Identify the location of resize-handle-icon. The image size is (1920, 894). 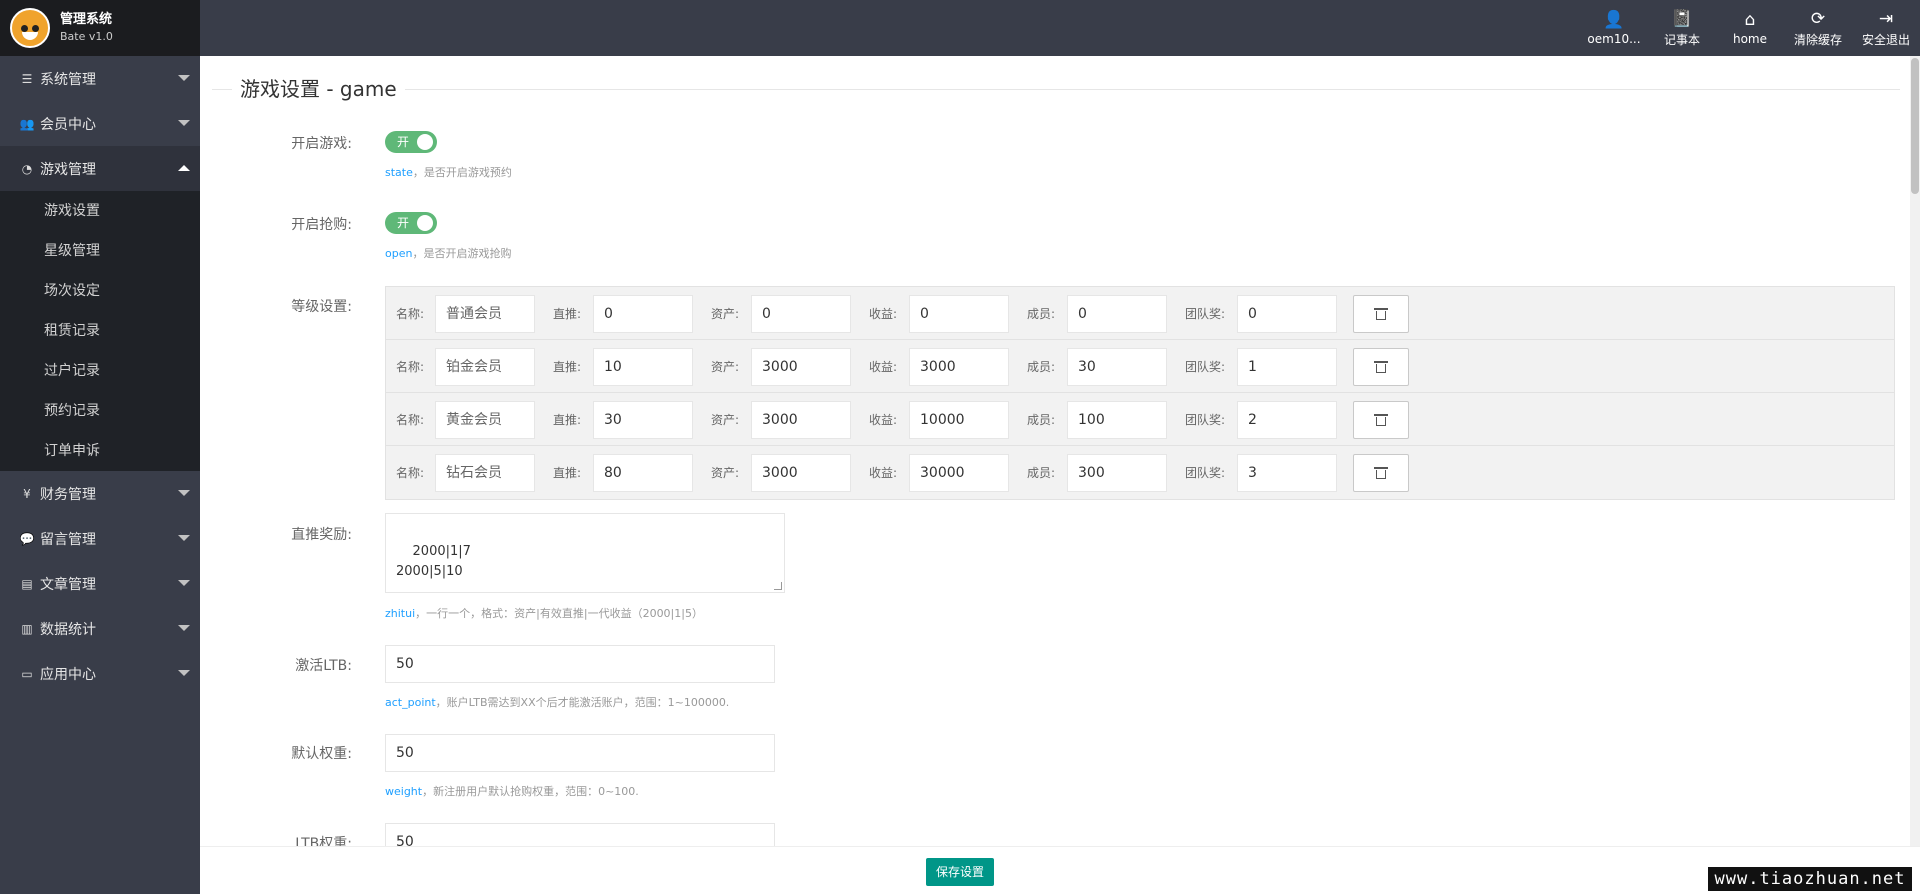
(778, 586).